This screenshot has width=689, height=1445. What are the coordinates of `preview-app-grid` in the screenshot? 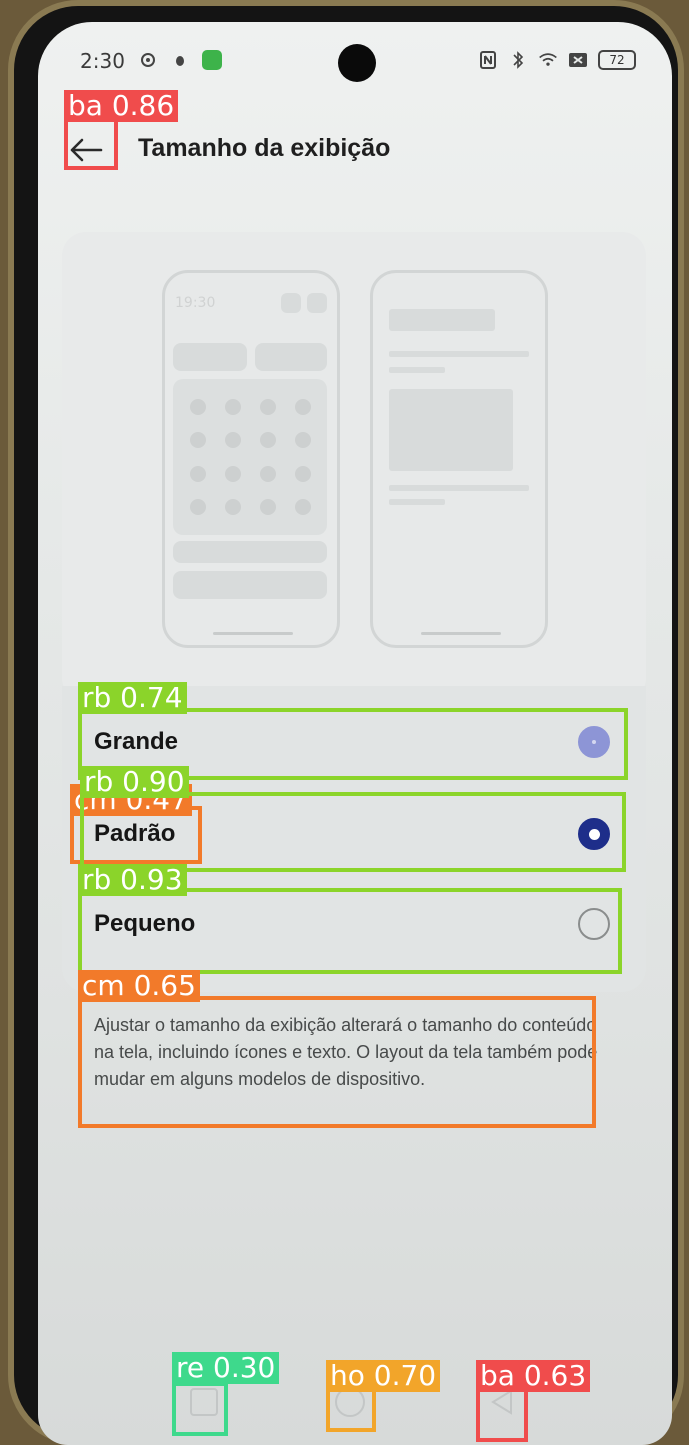 It's located at (250, 457).